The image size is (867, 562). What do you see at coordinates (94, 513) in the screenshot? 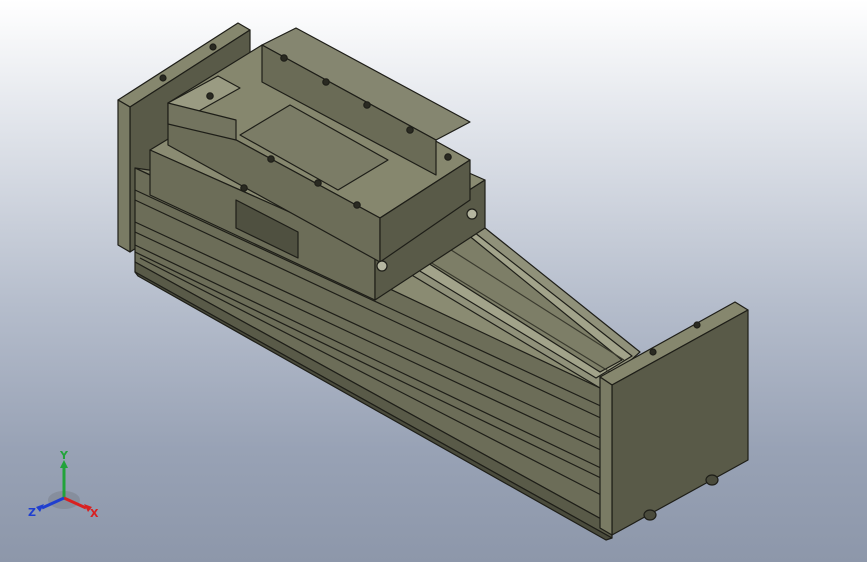
I see `x-axis-label: X` at bounding box center [94, 513].